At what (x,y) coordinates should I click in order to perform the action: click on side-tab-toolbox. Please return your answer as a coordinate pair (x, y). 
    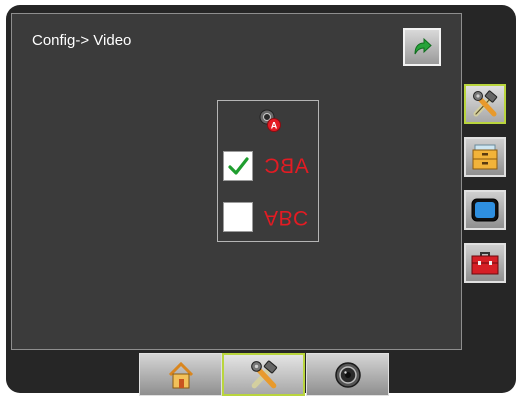
    Looking at the image, I should click on (485, 263).